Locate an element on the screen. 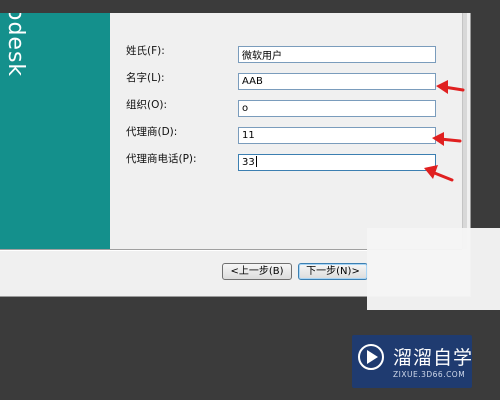 This screenshot has width=500, height=400. watermark-subtitle: ZIXUE.3D66.COM is located at coordinates (429, 374).